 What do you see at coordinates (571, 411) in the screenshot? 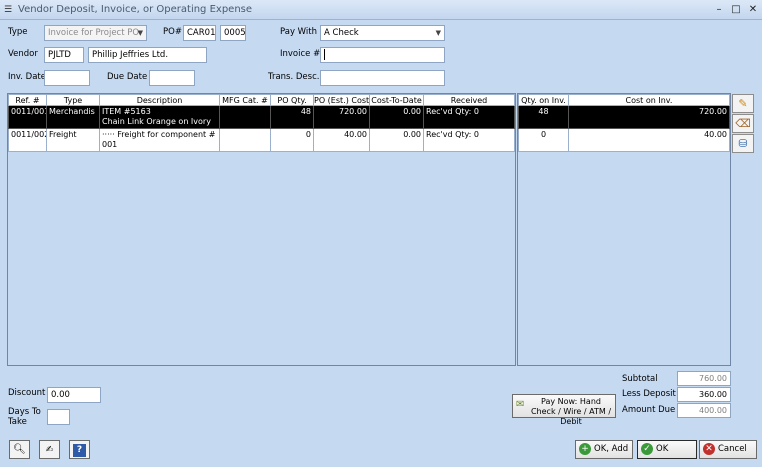
I see `pay-now-label: Pay Now: Hand Check / Wire / ATM / Debit` at bounding box center [571, 411].